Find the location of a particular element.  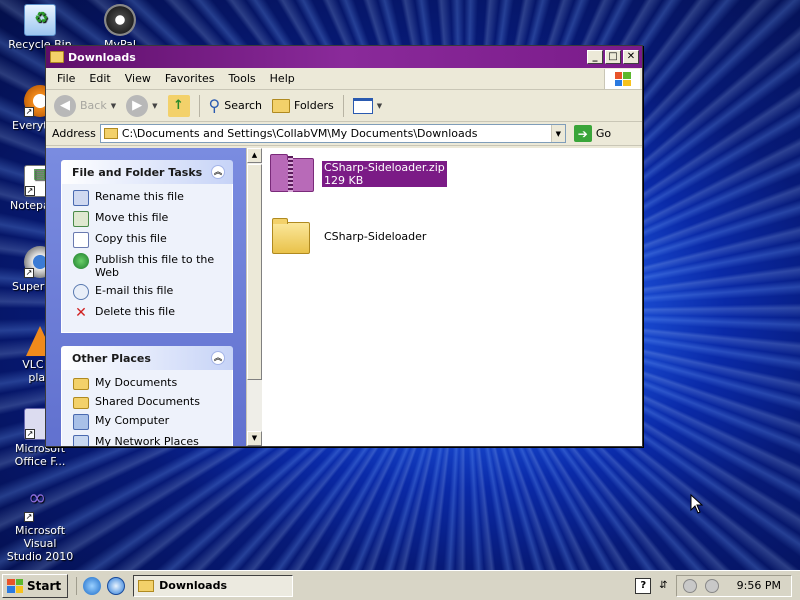

desktop-icon-visual-studio: ∞ ↗ Microsoft Visual Studio 2010 is located at coordinates (40, 525).